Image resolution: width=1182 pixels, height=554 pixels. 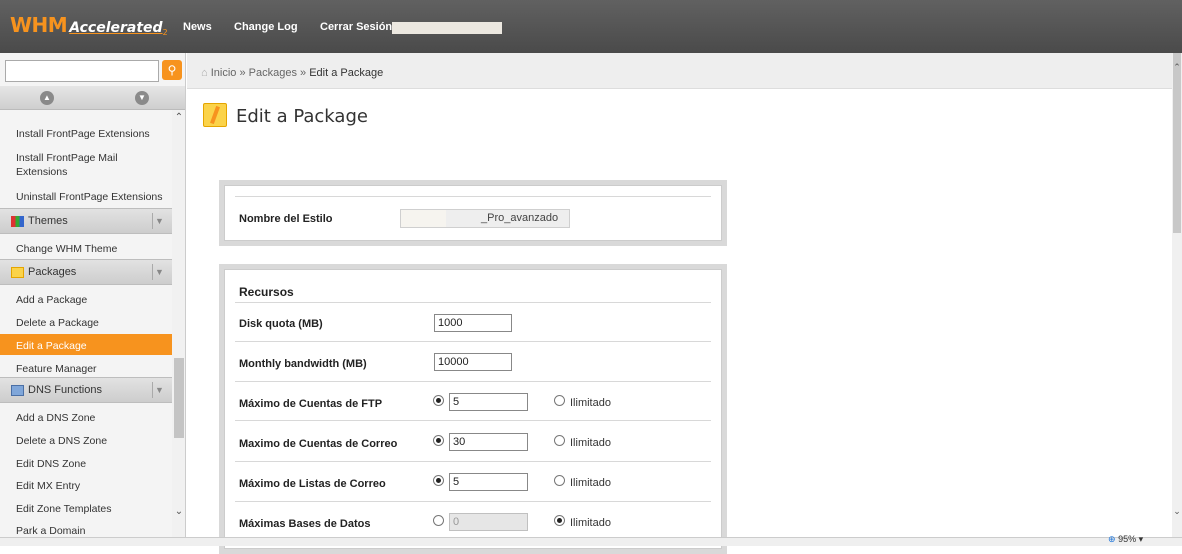 I want to click on sidebar-item-add-a-dns-zone: Add a DNS Zone, so click(x=86, y=416).